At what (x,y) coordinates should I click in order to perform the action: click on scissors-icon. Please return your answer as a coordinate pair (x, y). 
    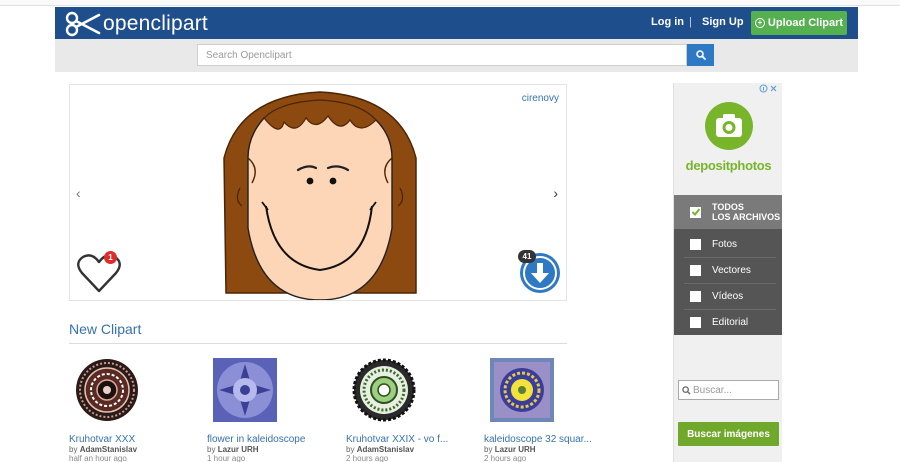
    Looking at the image, I should click on (83, 24).